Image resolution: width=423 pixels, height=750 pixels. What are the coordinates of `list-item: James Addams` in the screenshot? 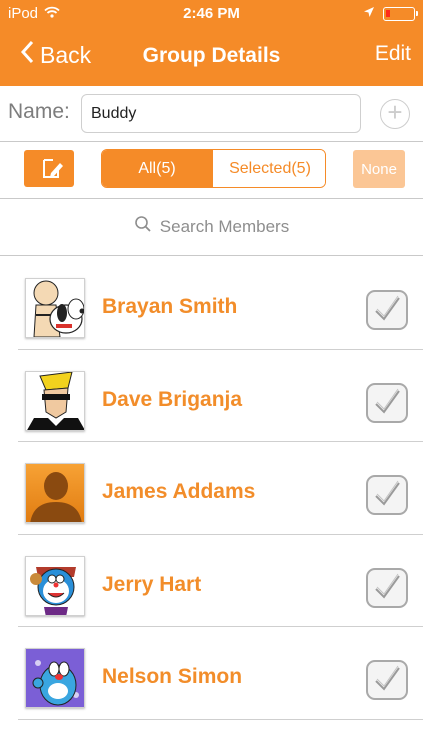 It's located at (211, 488).